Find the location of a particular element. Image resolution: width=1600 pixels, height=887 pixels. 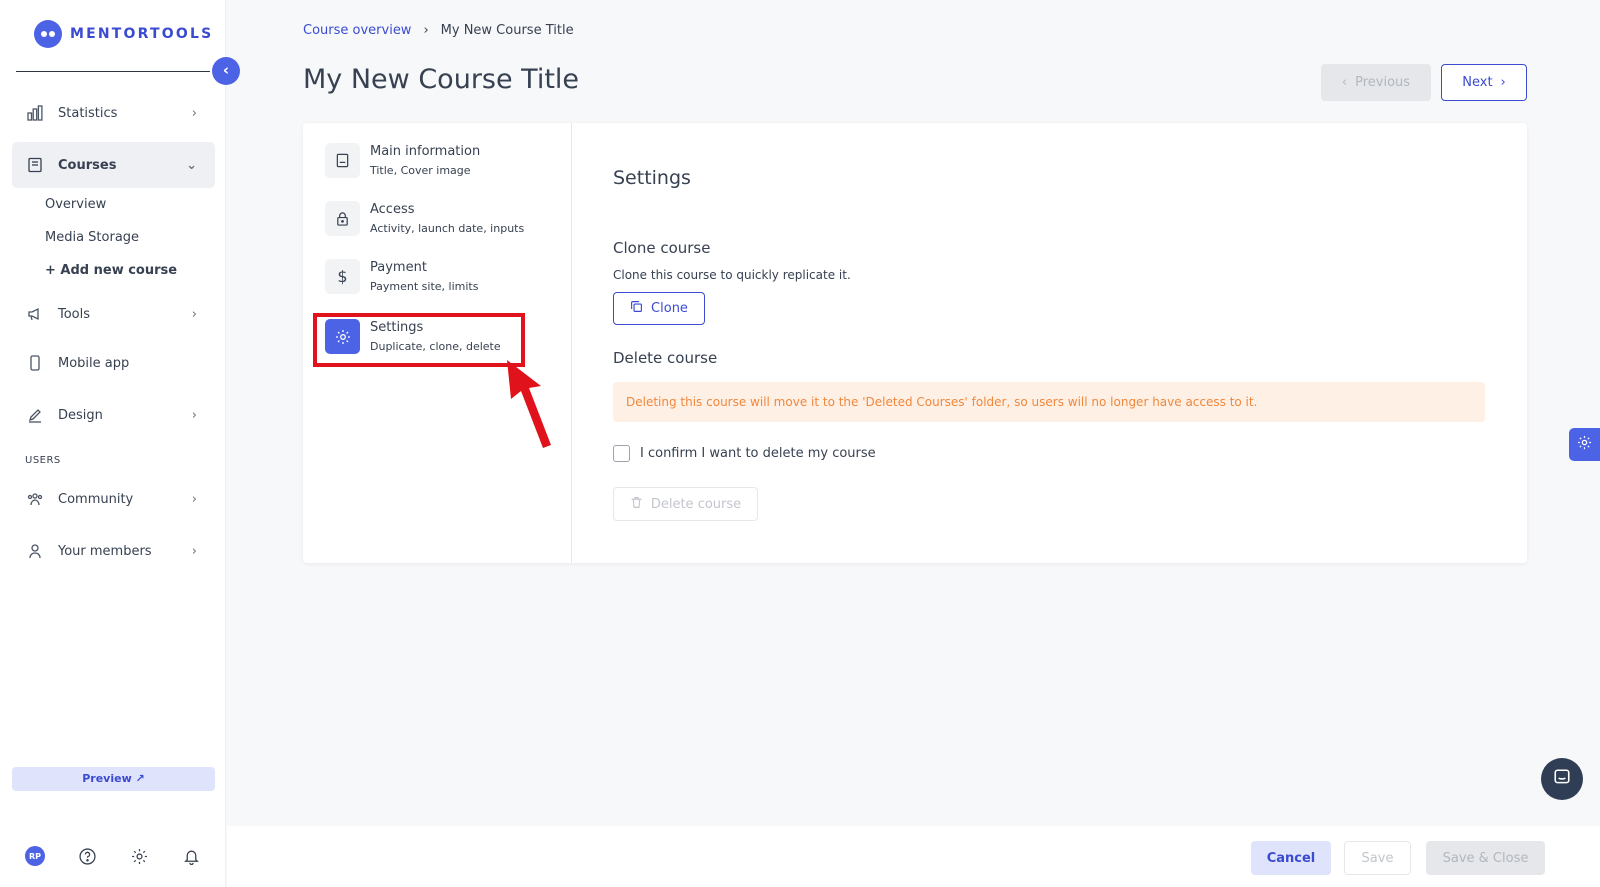

step-title: Access is located at coordinates (392, 209).